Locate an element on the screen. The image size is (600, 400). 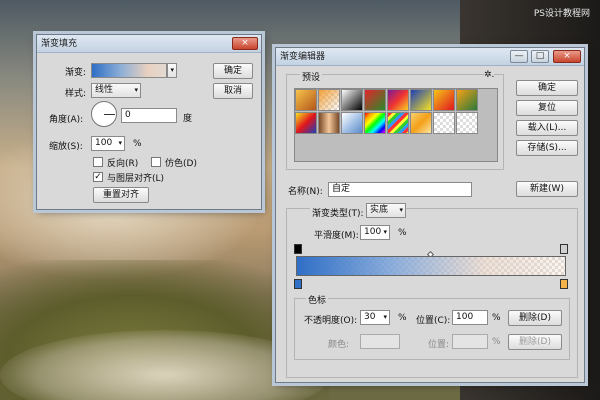
opacity-value: 30 is located at coordinates (370, 317).